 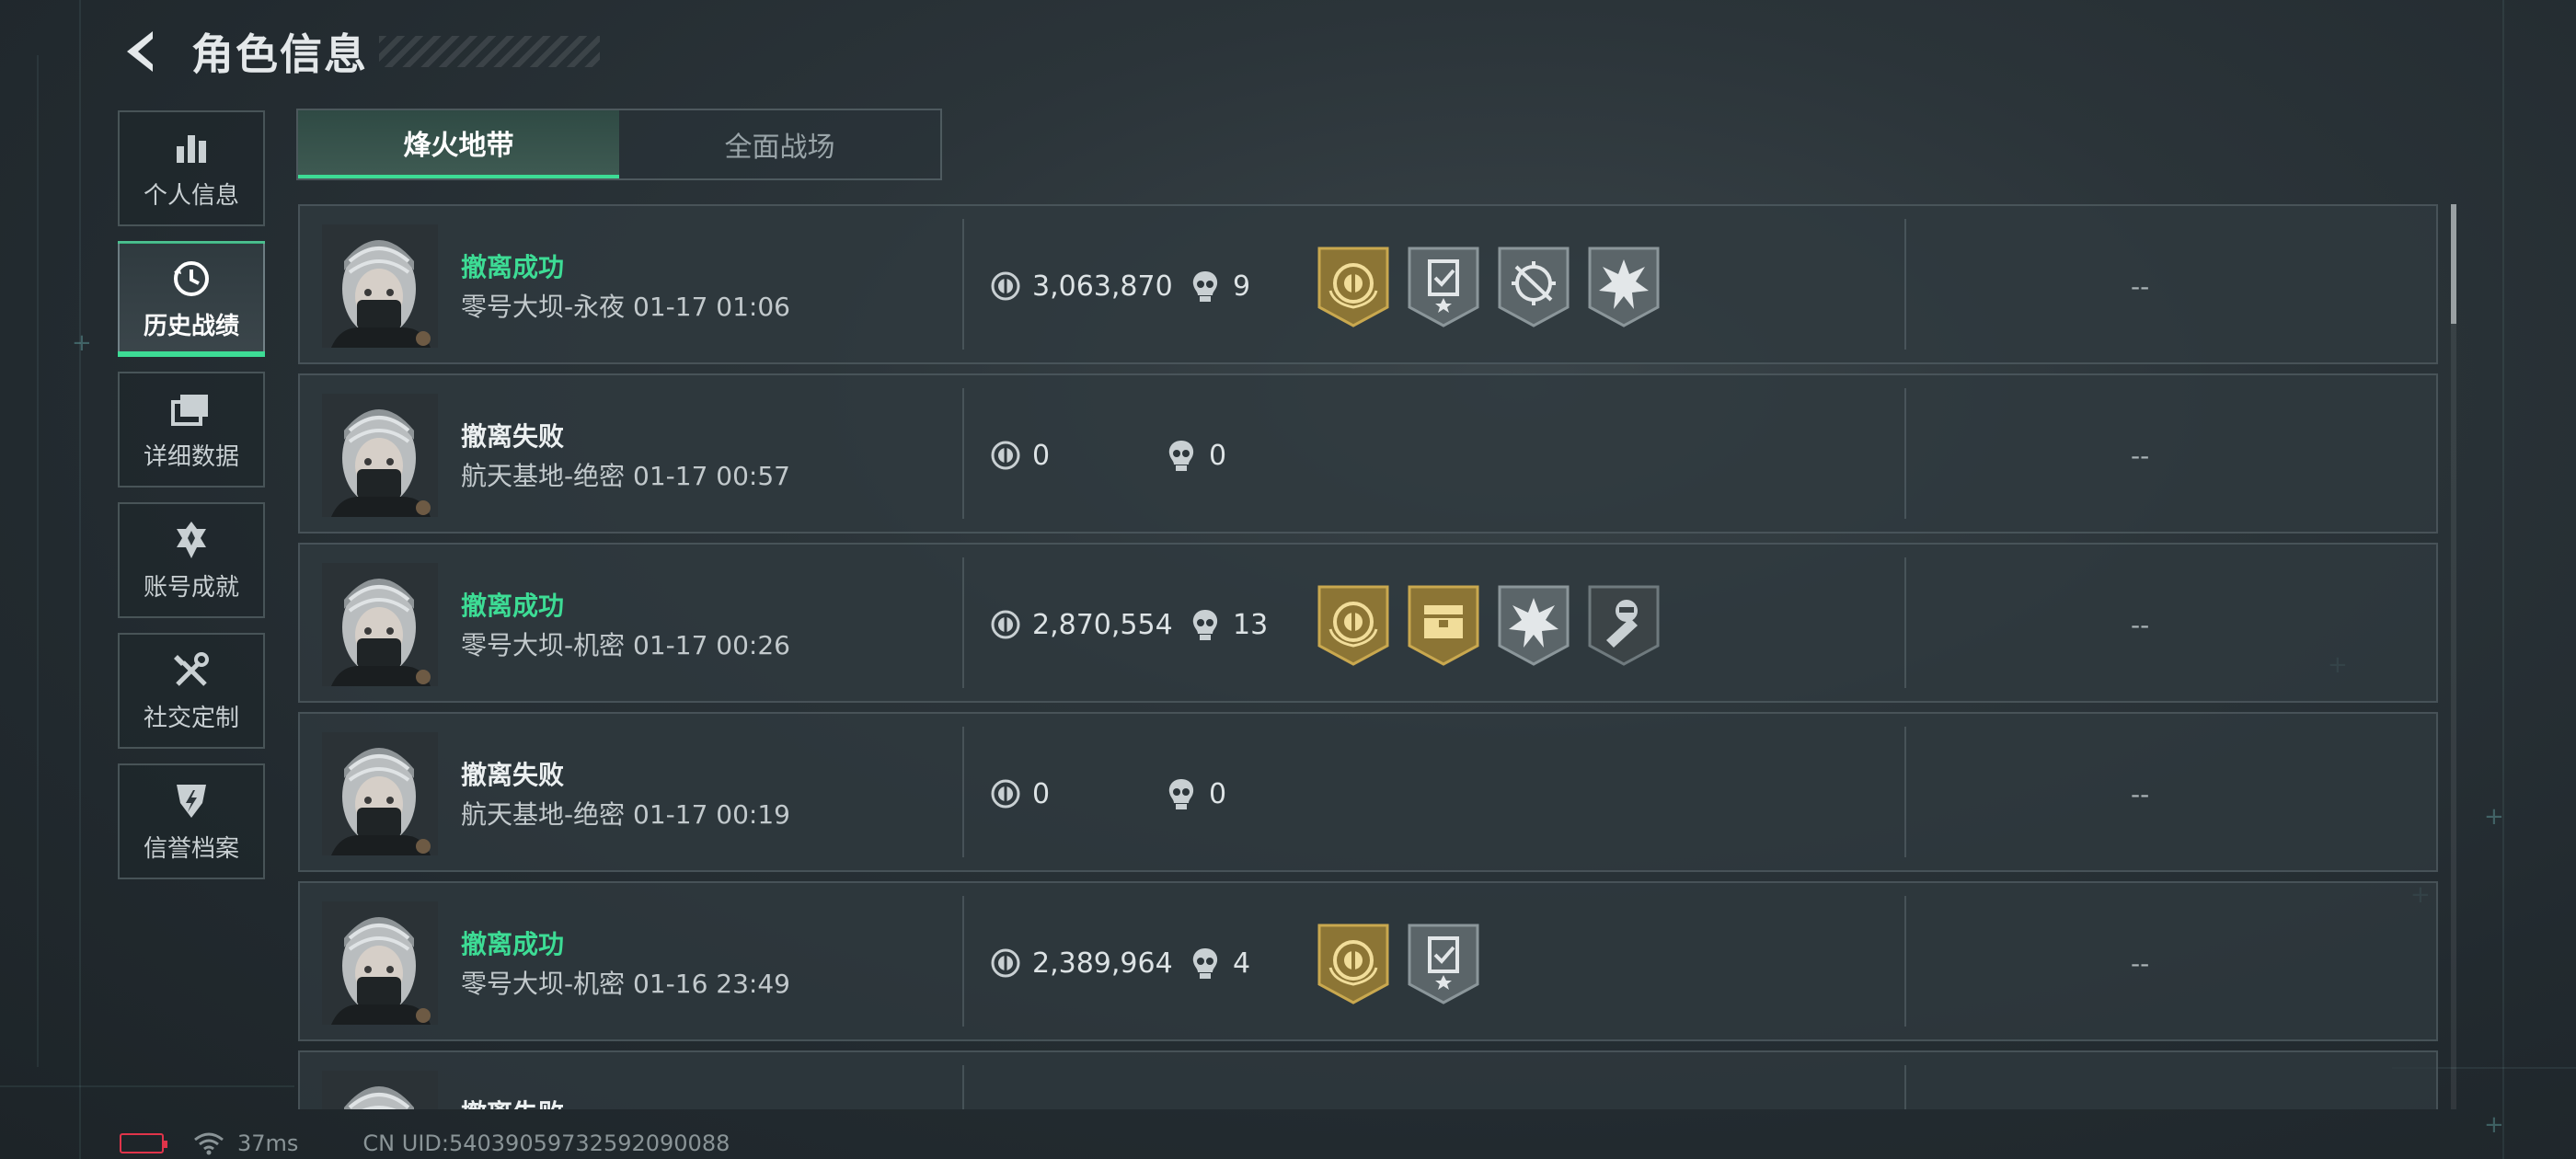 I want to click on gold-crate-badge-icon, so click(x=1443, y=624).